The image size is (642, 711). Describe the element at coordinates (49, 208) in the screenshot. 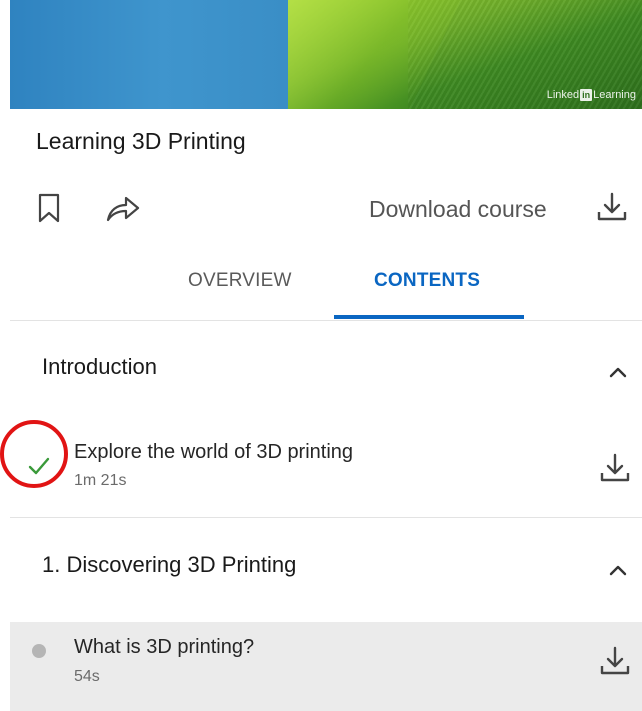

I see `bookmark-icon` at that location.